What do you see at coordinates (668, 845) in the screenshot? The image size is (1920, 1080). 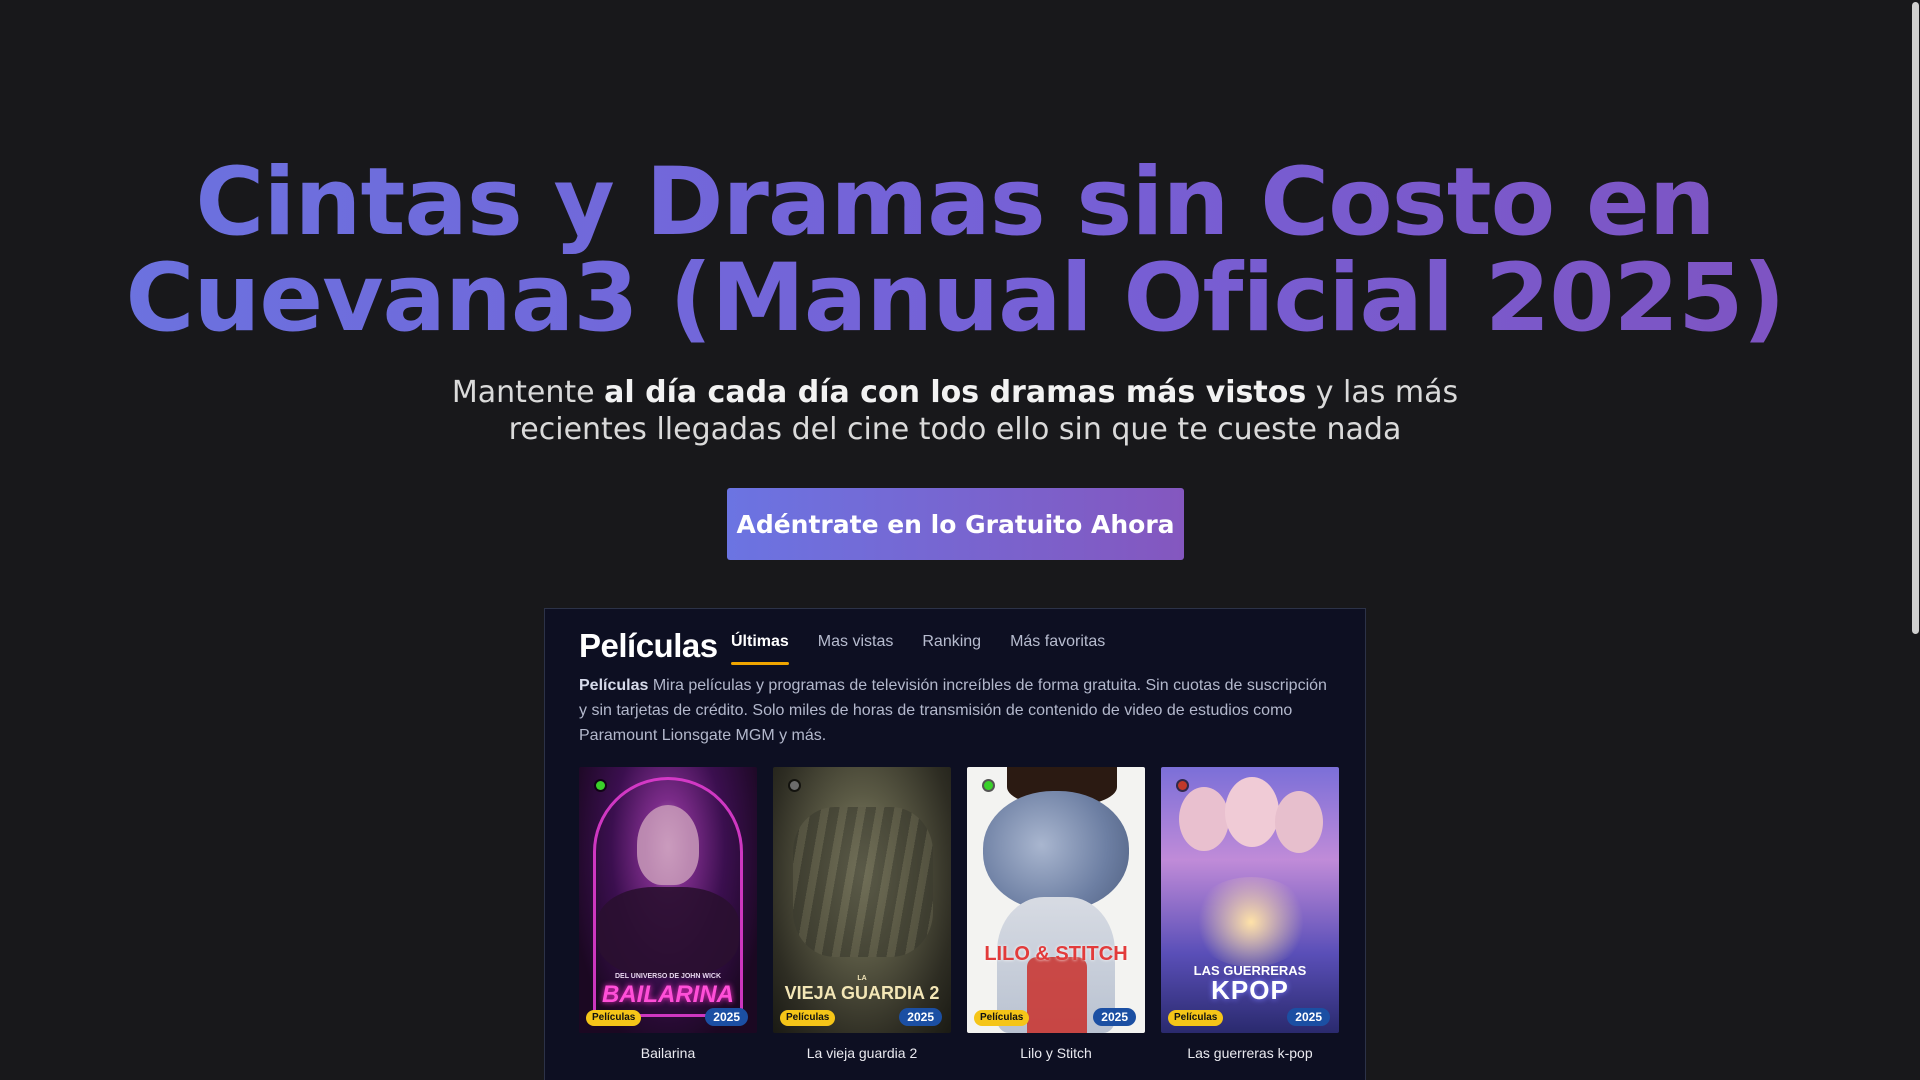 I see `poster-figure` at bounding box center [668, 845].